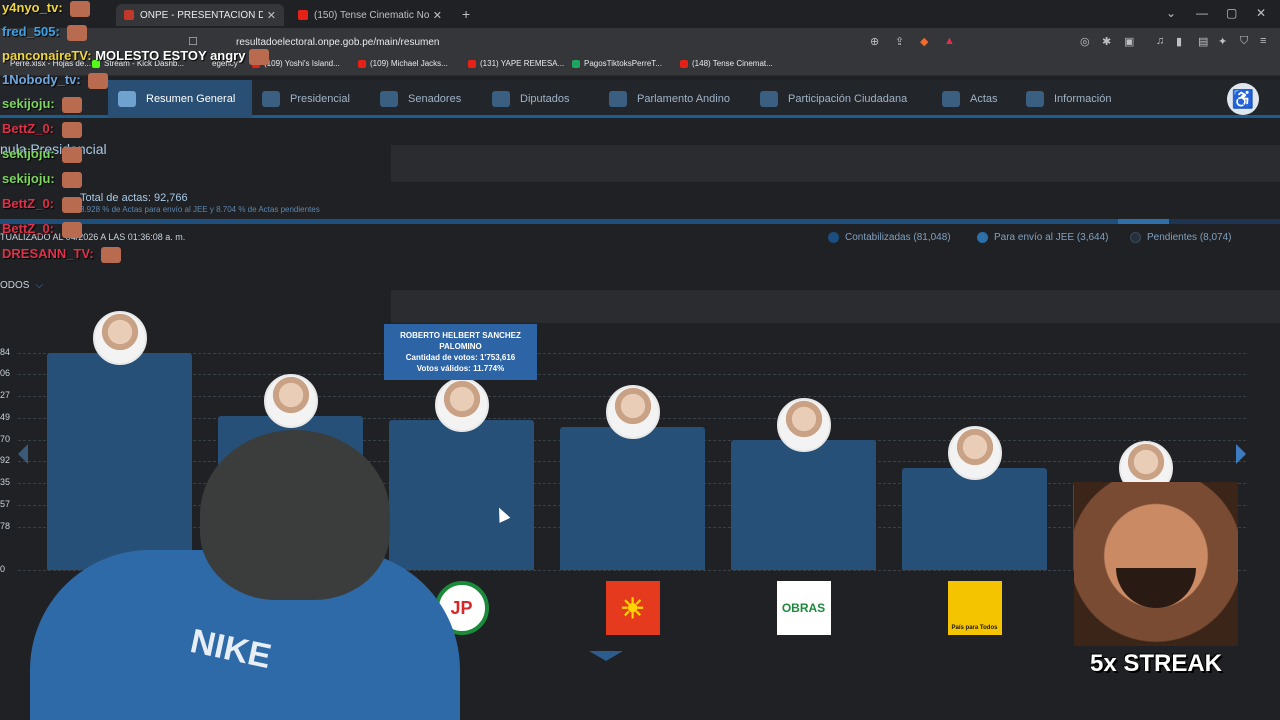 The height and width of the screenshot is (720, 1280). I want to click on share-icon: ⇪, so click(899, 41).